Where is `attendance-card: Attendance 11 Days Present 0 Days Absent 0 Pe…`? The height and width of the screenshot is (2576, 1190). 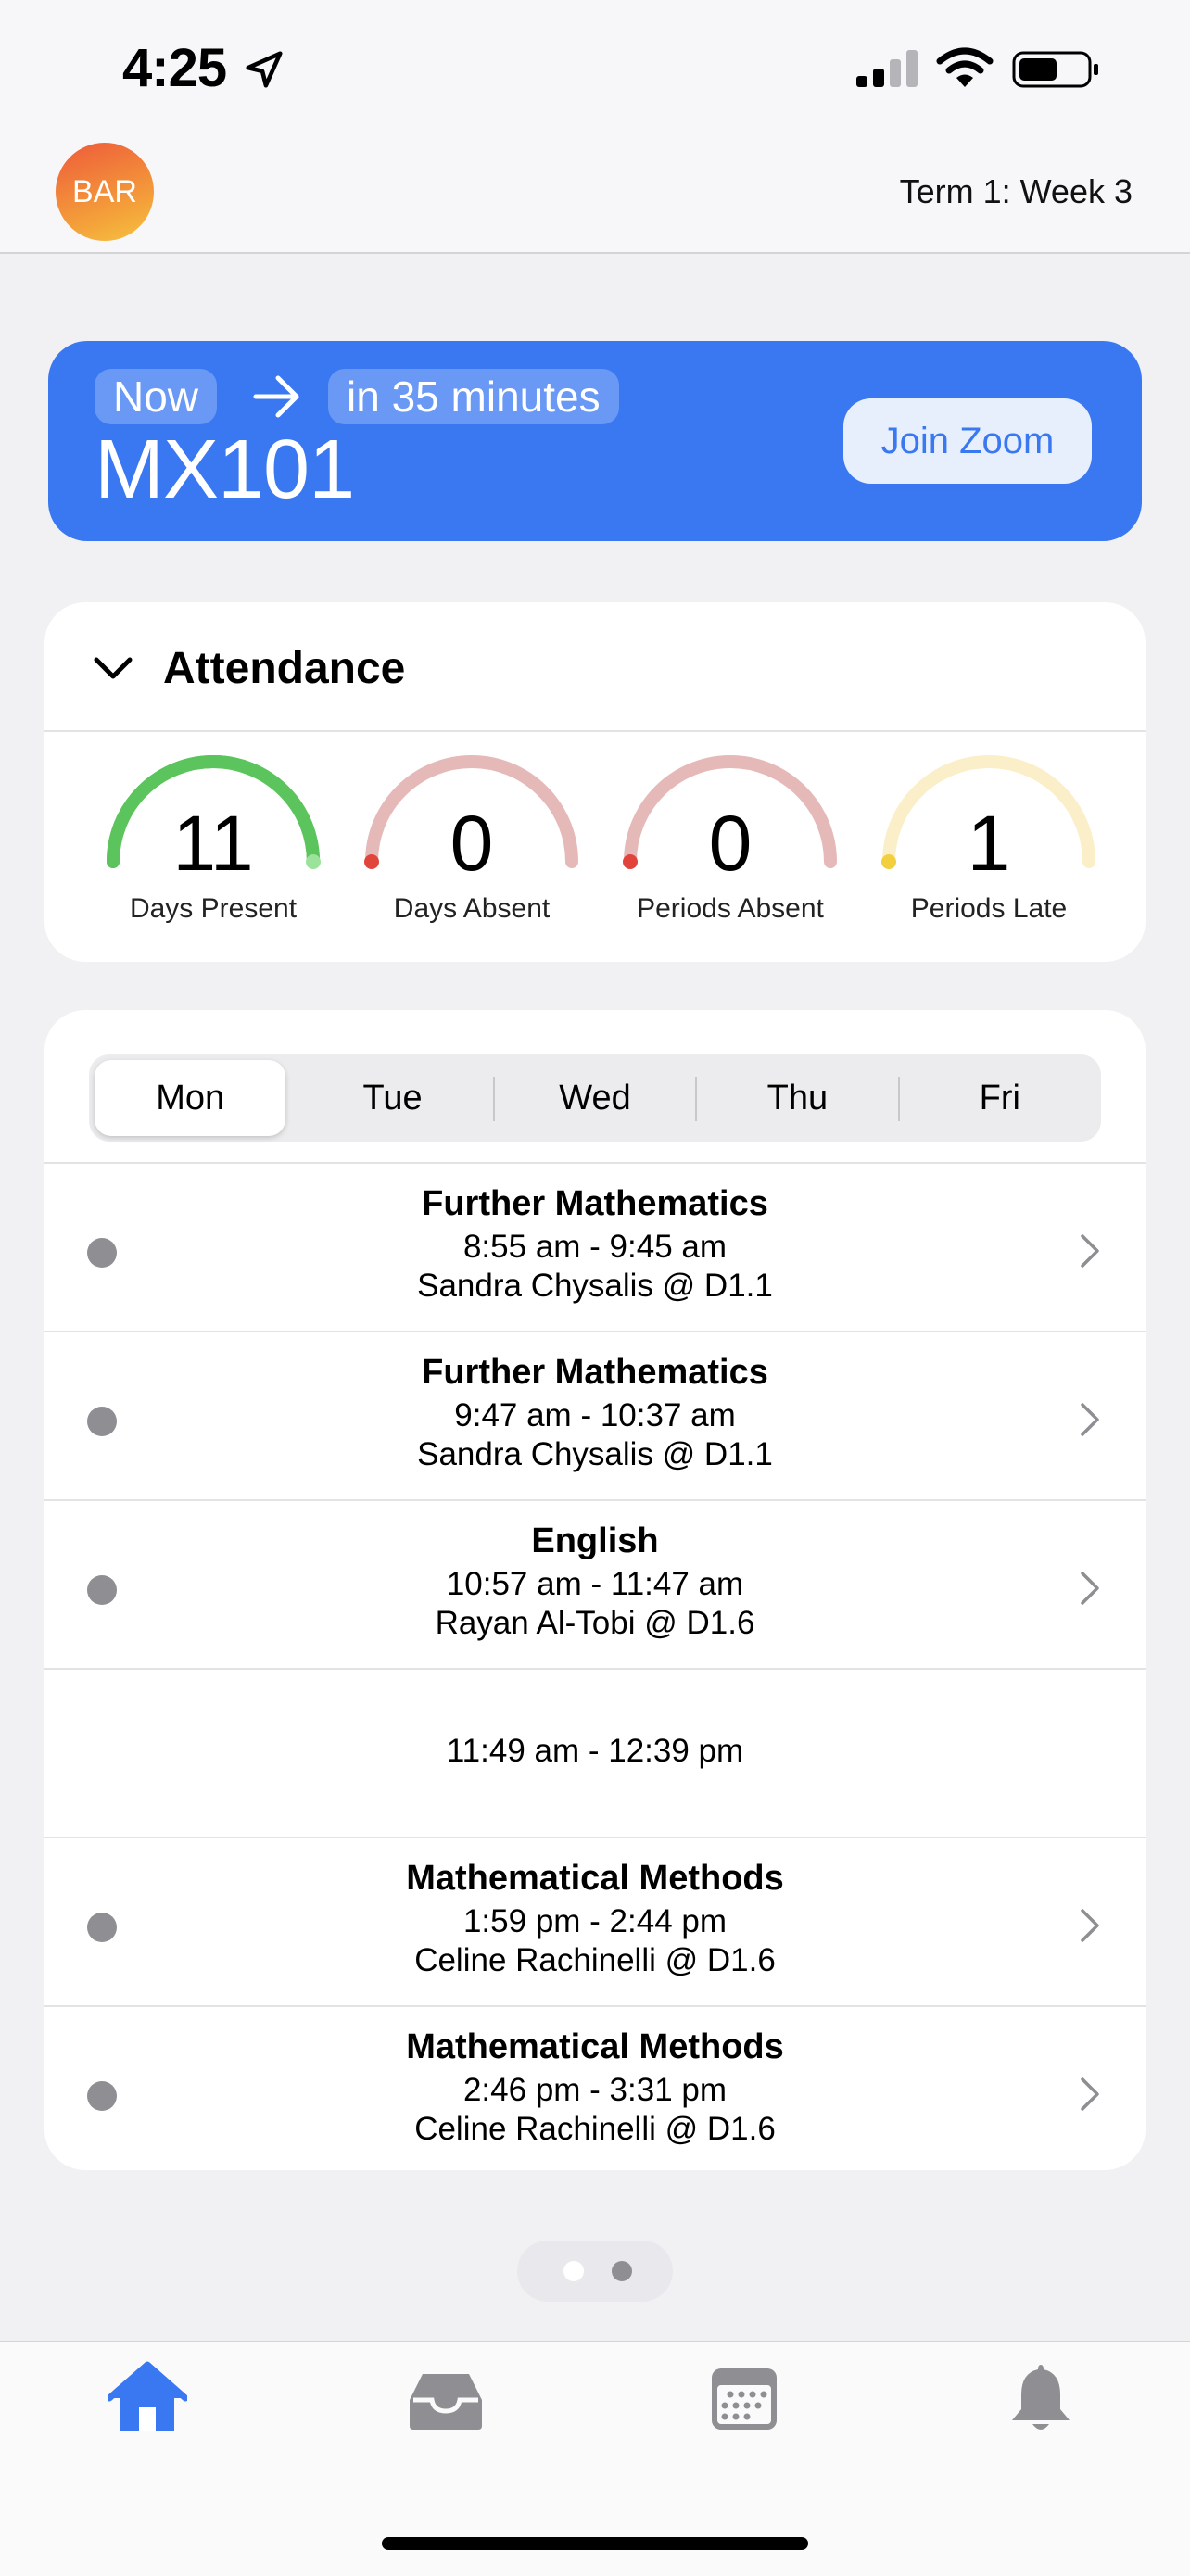 attendance-card: Attendance 11 Days Present 0 Days Absent 0 Pe… is located at coordinates (595, 782).